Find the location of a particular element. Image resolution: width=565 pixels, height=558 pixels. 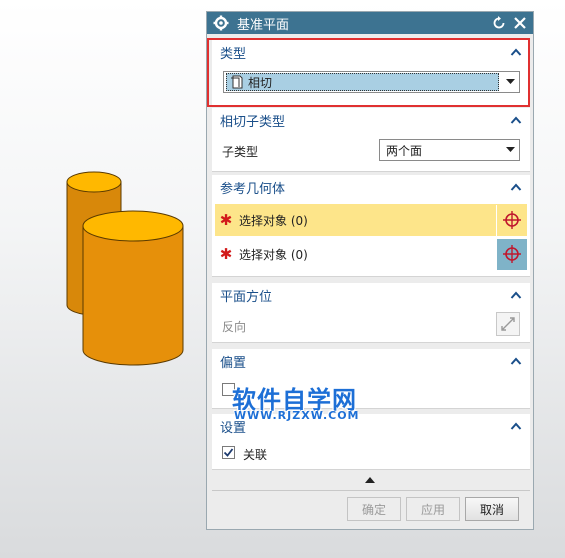

reverse-direction-icon is located at coordinates (508, 324).